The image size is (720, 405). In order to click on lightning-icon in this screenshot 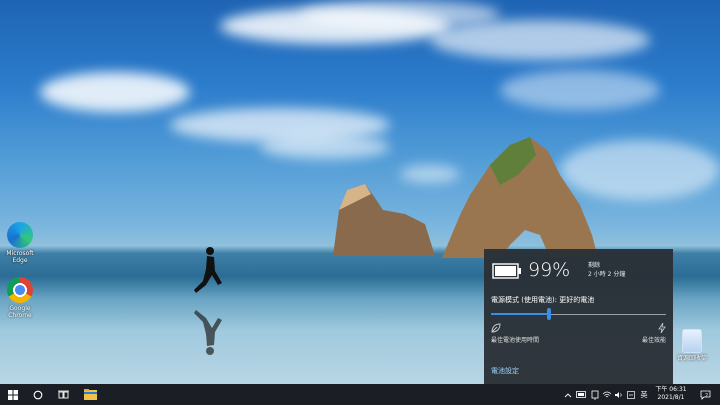, I will do `click(662, 328)`.